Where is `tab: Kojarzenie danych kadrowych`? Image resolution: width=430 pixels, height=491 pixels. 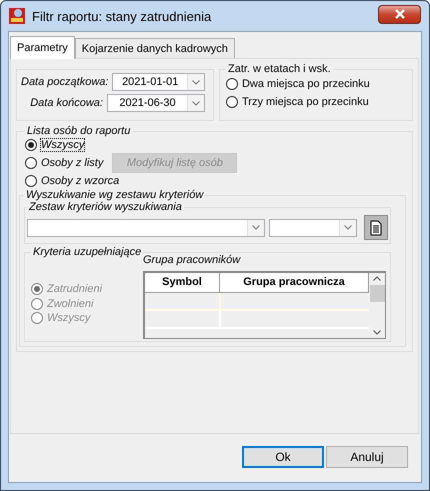 tab: Kojarzenie danych kadrowych is located at coordinates (154, 48).